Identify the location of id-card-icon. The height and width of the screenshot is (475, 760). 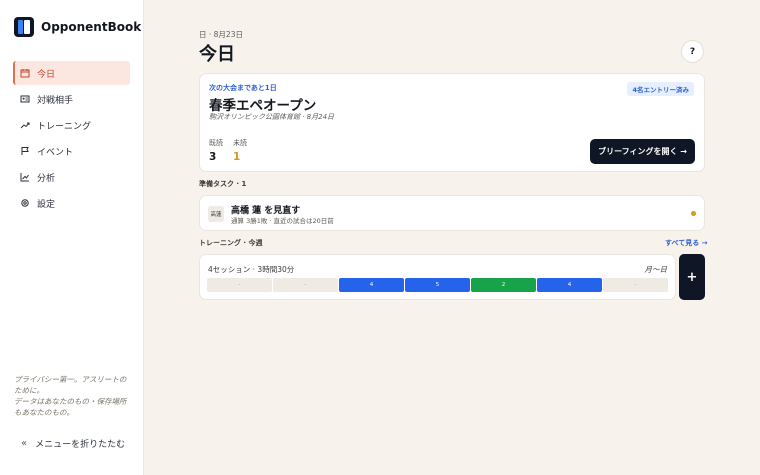
(25, 99).